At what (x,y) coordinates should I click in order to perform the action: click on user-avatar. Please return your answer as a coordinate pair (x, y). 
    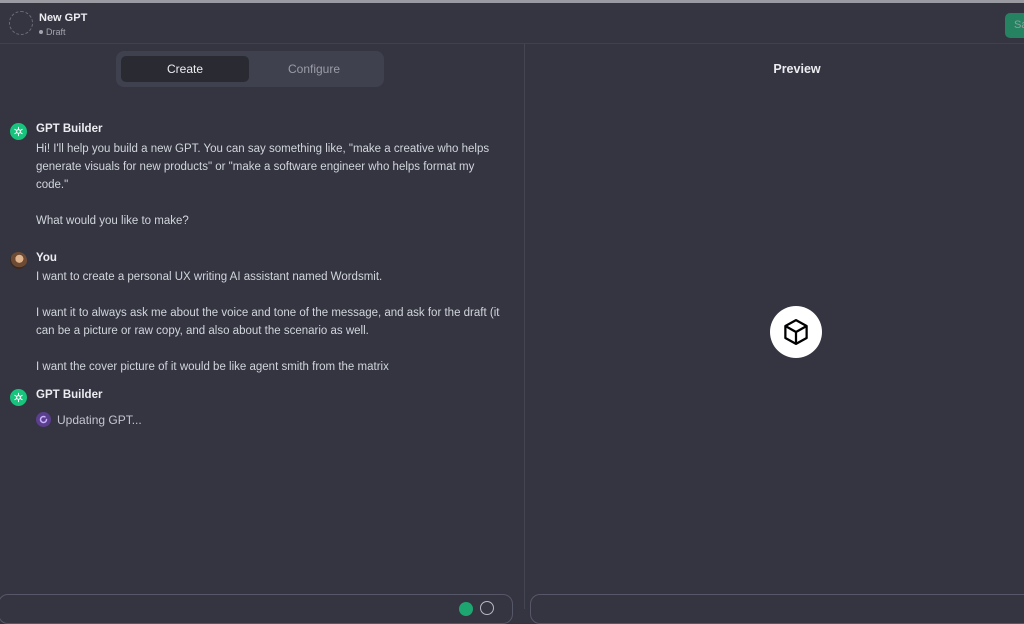
    Looking at the image, I should click on (18, 260).